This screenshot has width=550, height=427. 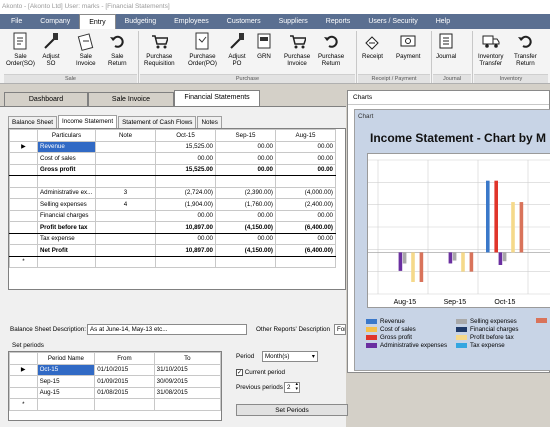 I want to click on ribbon-button-inventory-transfer: Inventory Transfer, so click(x=490, y=48).